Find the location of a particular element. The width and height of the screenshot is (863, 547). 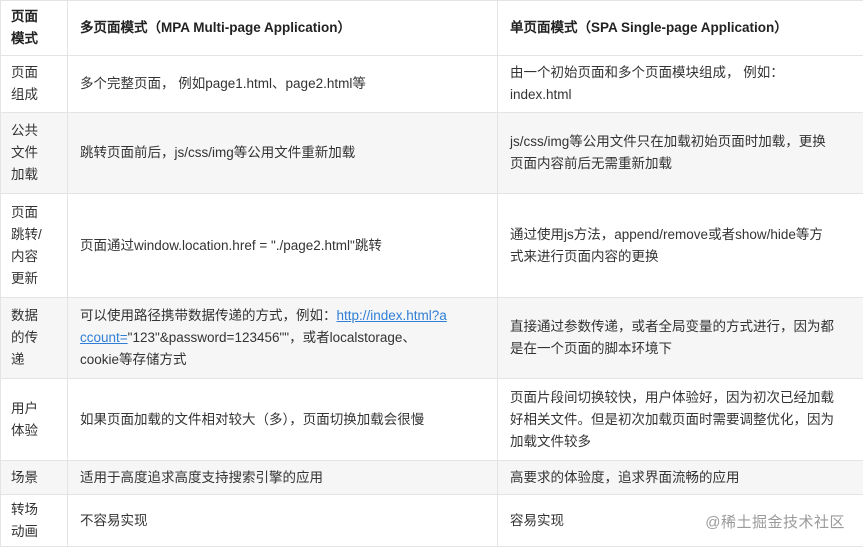

spa-cell: 由一个初始页面和多个页面模块组成， 例如： index.html is located at coordinates (680, 84).